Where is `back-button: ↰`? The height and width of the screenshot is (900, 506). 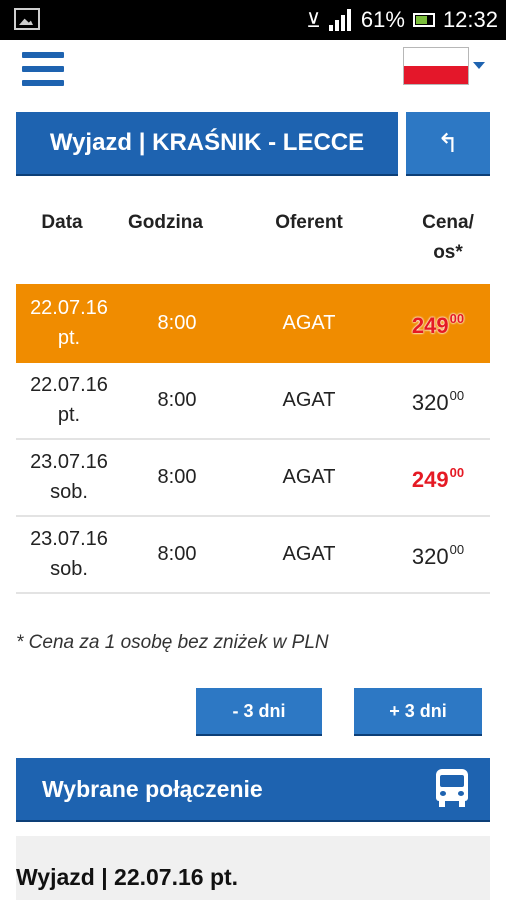
back-button: ↰ is located at coordinates (448, 143).